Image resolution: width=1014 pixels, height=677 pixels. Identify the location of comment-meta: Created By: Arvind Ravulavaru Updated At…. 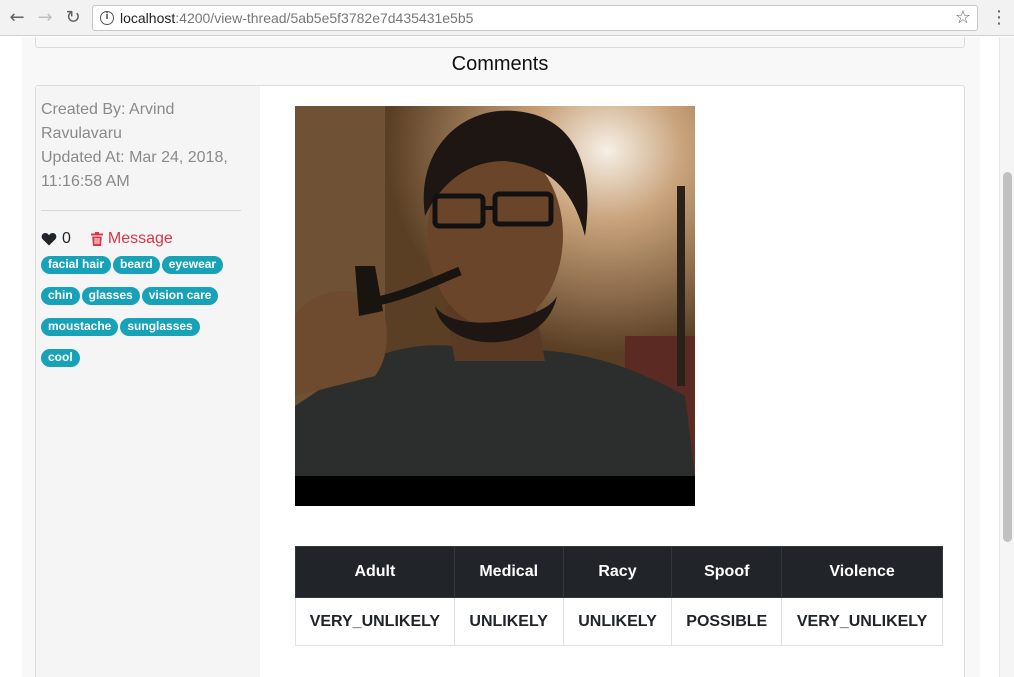
(141, 146).